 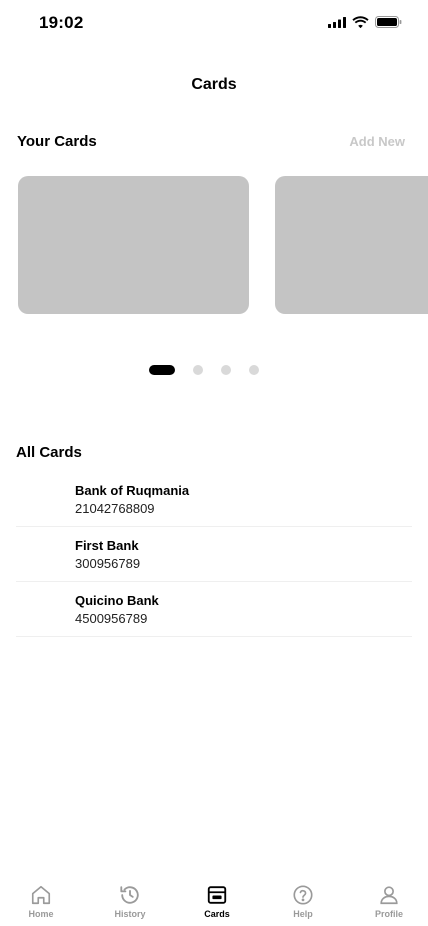 What do you see at coordinates (377, 141) in the screenshot?
I see `add-new-button: Add New` at bounding box center [377, 141].